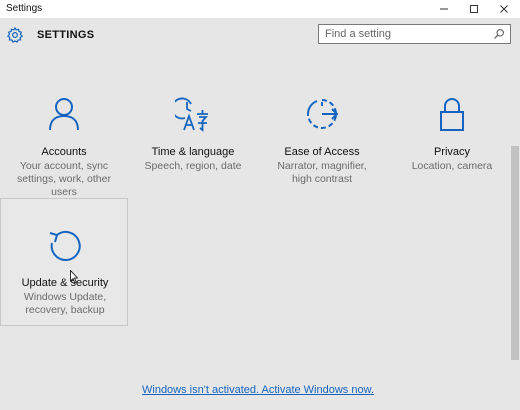  I want to click on settings-header: SETTINGS, so click(260, 36).